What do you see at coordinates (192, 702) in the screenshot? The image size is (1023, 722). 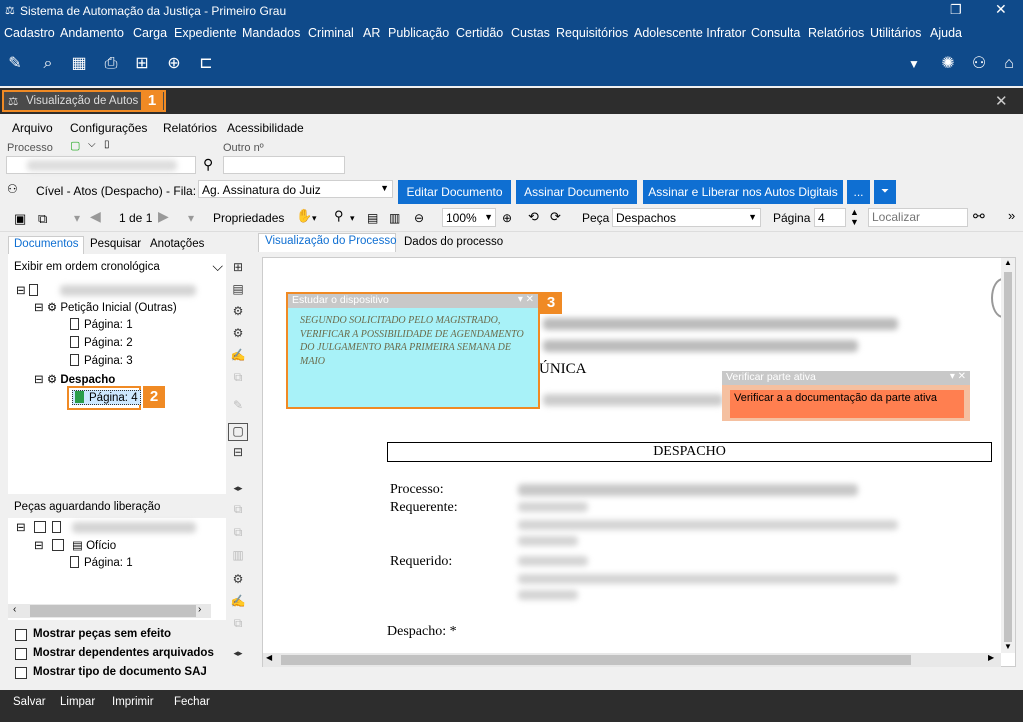 I see `fechar-button: Fechar` at bounding box center [192, 702].